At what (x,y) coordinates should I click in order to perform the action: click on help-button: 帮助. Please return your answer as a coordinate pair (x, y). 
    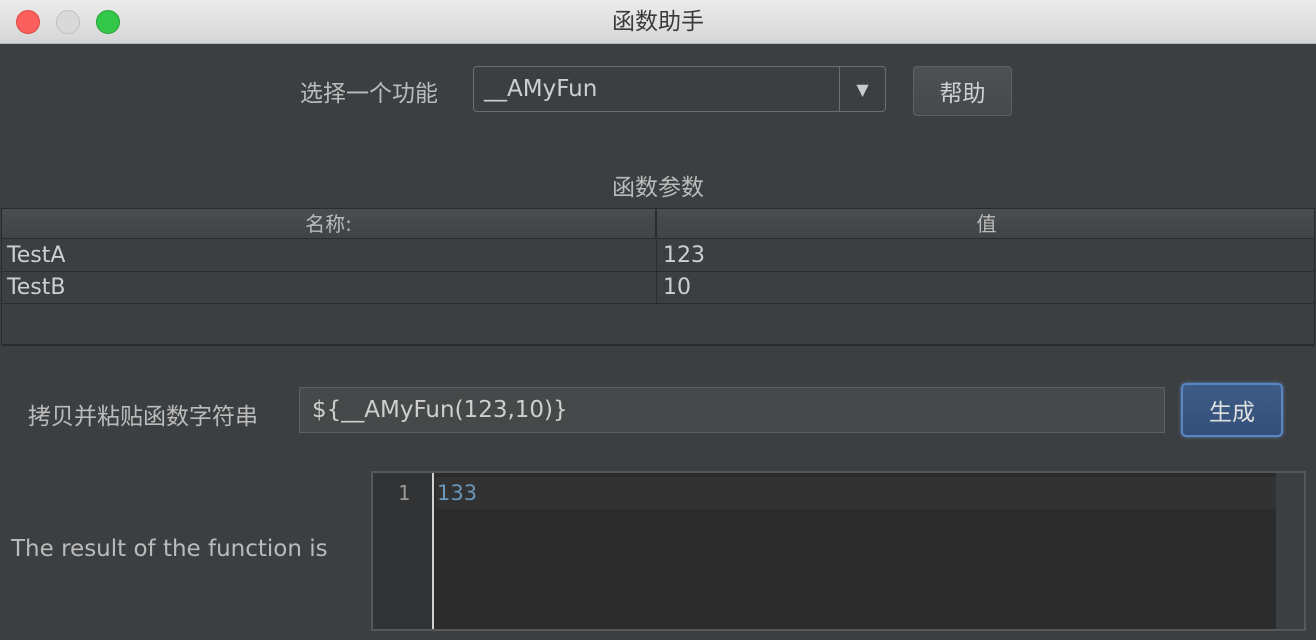
    Looking at the image, I should click on (962, 91).